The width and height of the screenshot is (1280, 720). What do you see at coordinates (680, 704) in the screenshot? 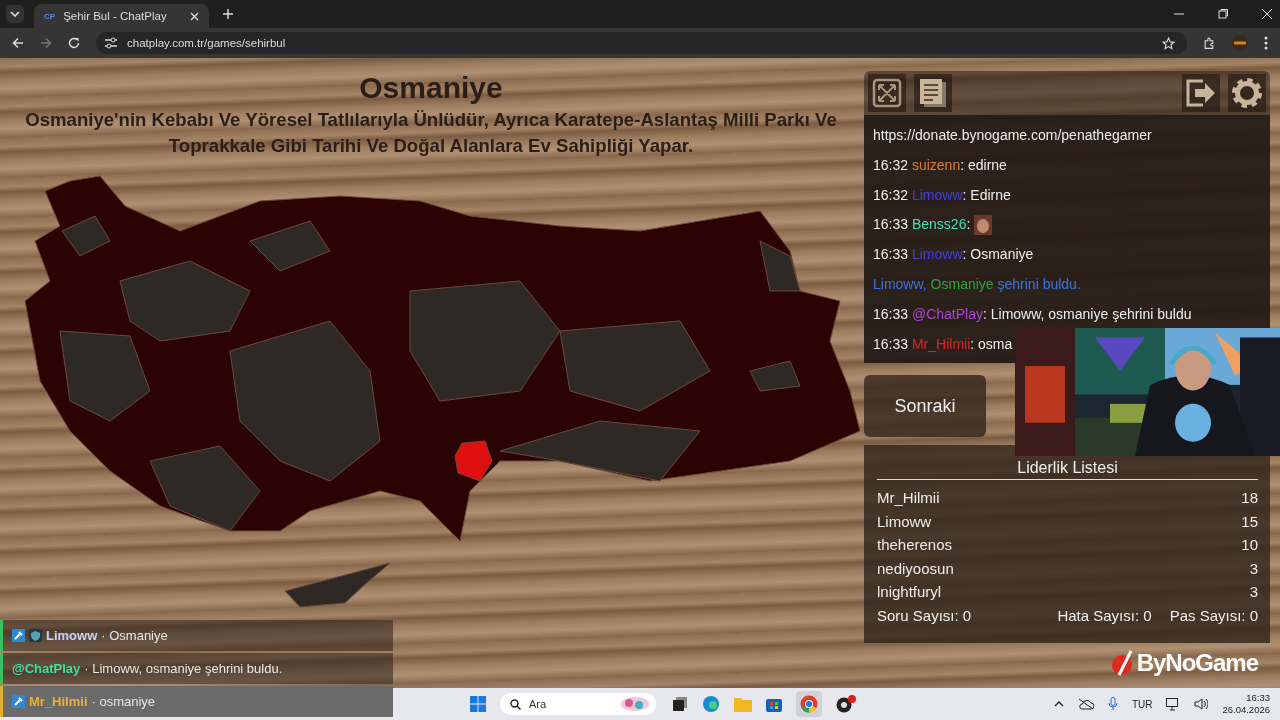
I see `task-view-icon` at bounding box center [680, 704].